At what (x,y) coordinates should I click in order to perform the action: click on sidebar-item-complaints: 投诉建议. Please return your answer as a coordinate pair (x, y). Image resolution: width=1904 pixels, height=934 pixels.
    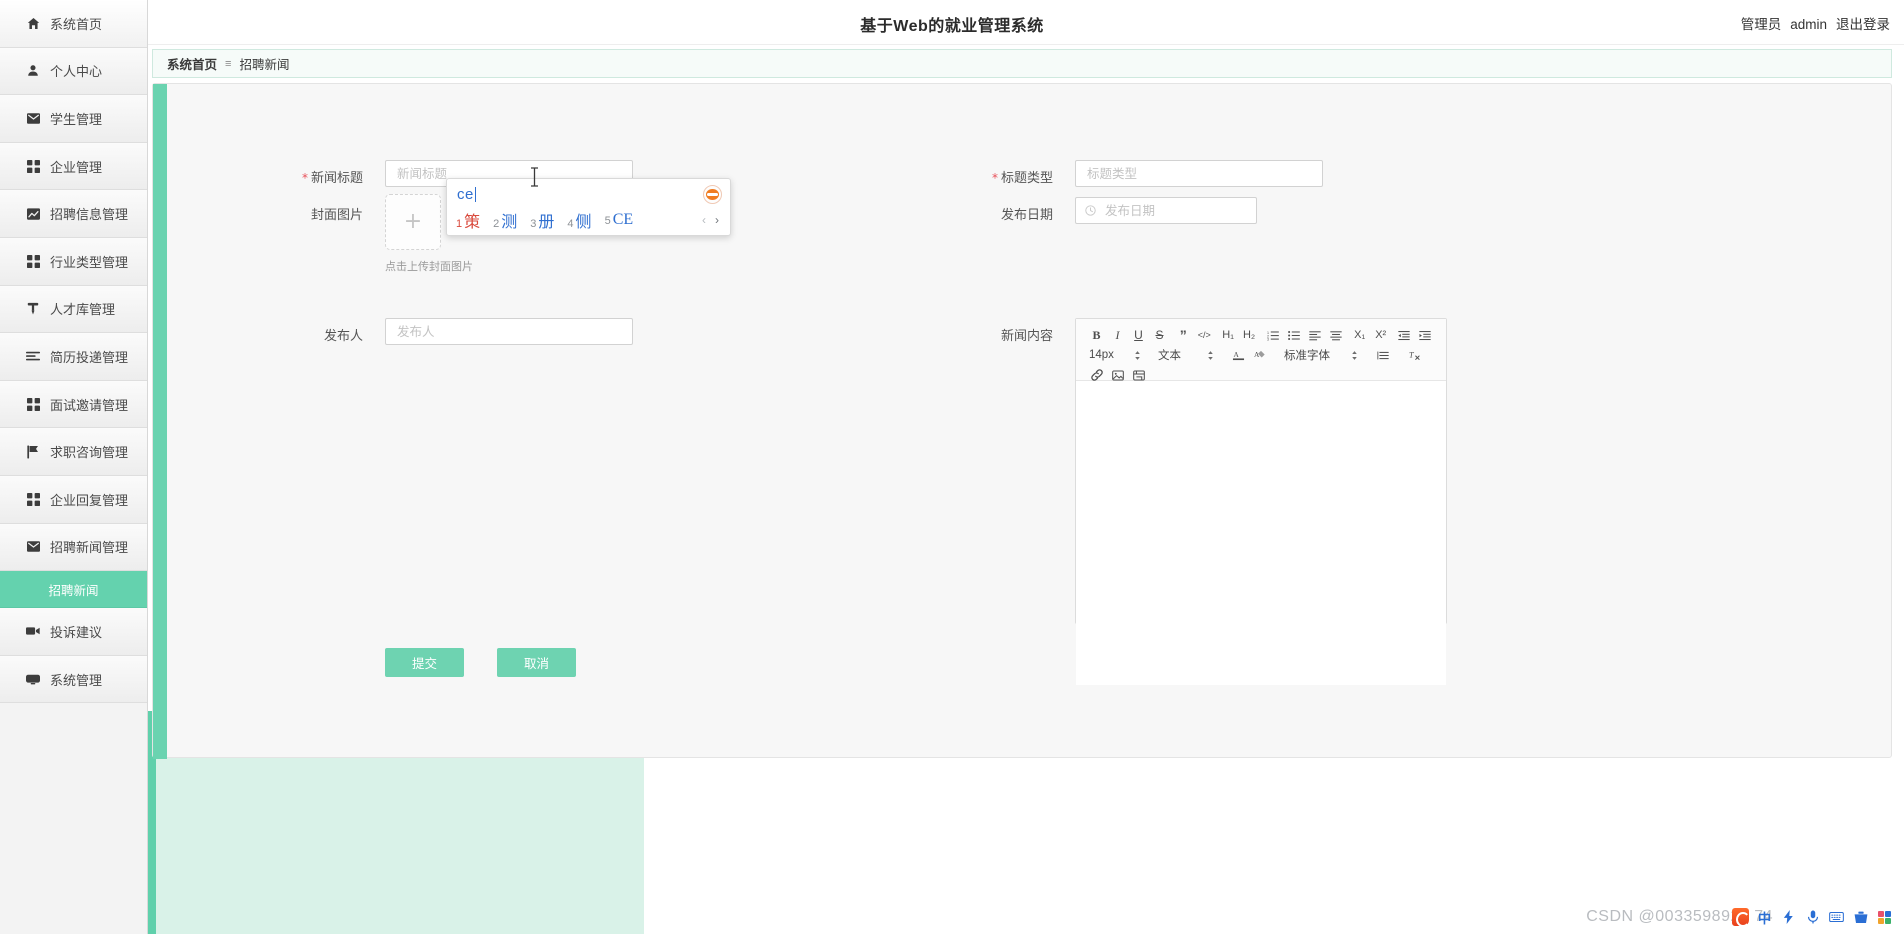
    Looking at the image, I should click on (73, 632).